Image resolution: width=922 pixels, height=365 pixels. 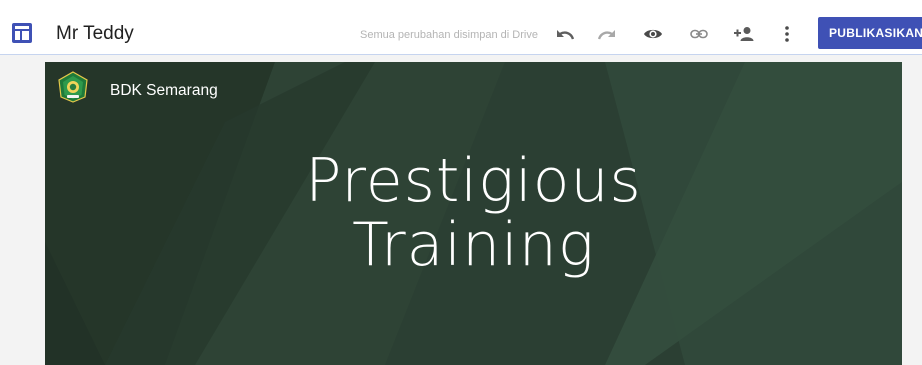 What do you see at coordinates (449, 35) in the screenshot?
I see `save-status-text: Semua perubahan disimpan di Drive` at bounding box center [449, 35].